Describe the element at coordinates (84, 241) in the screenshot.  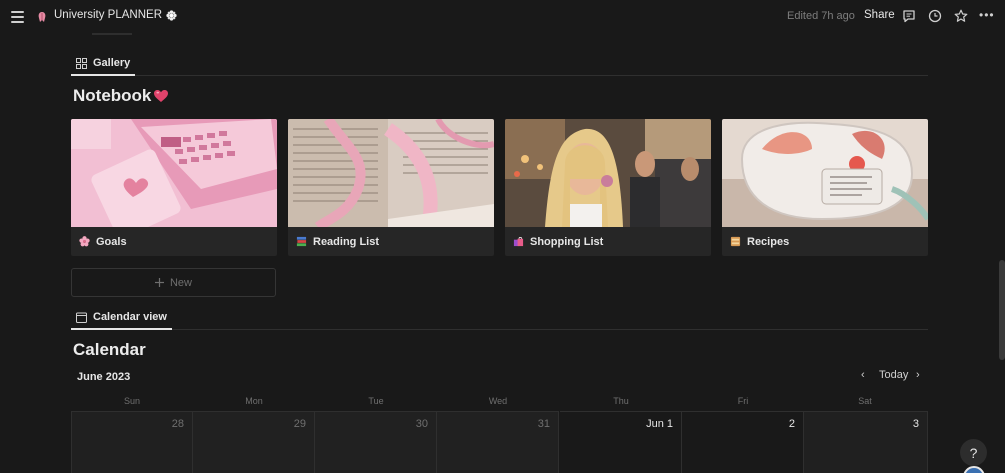
I see `cherry-blossom-icon` at that location.